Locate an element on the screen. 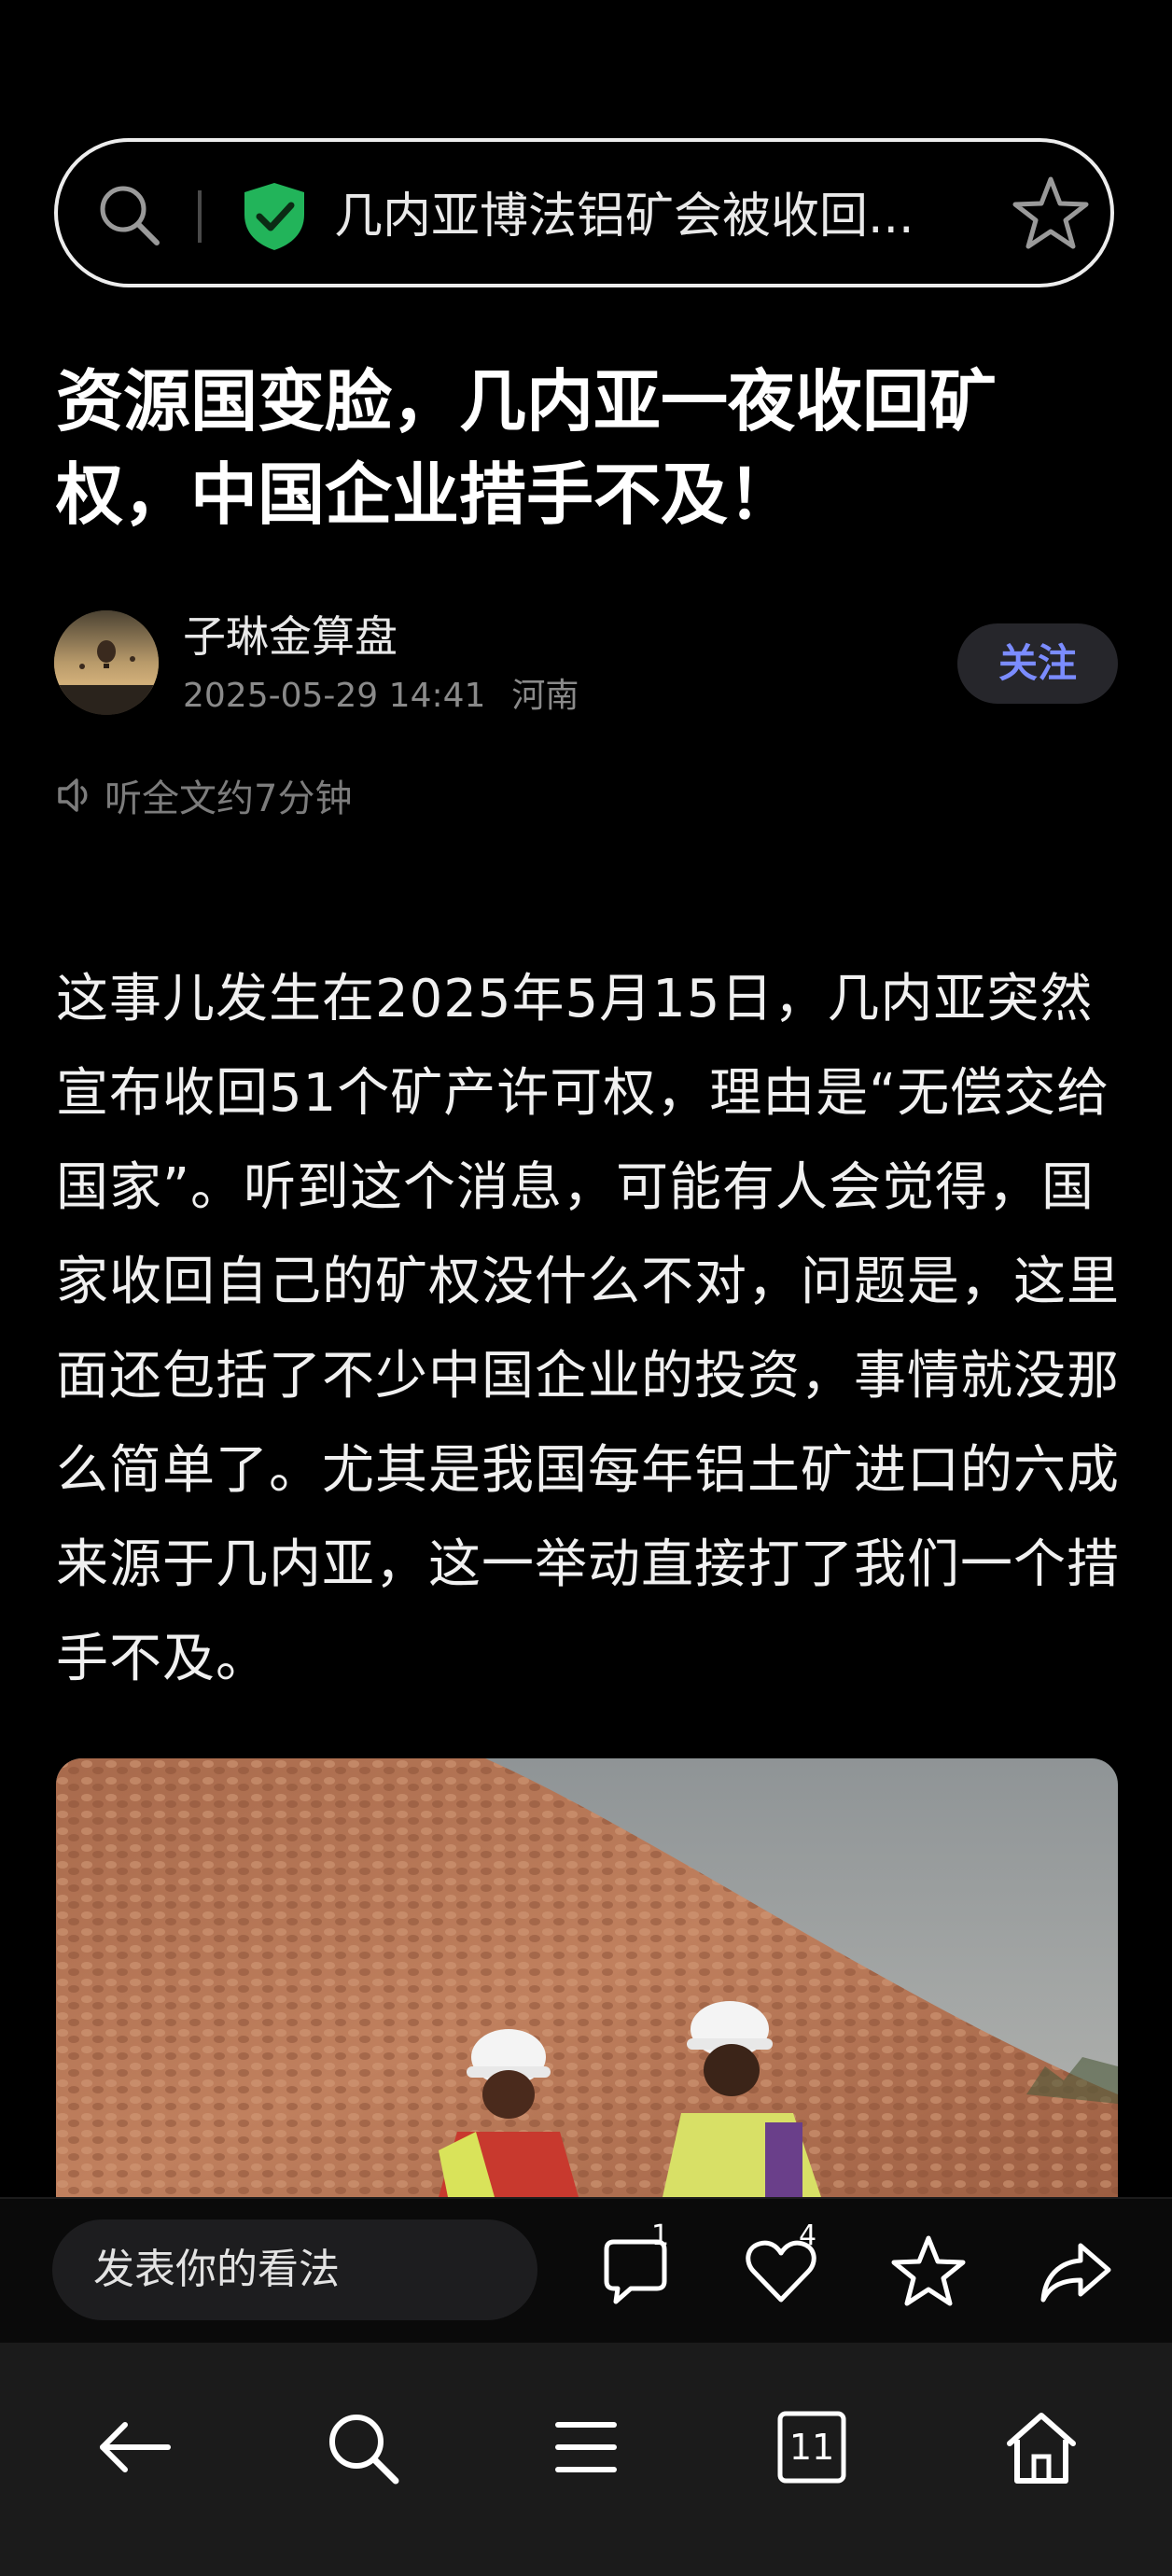  author-meta: 2025-05-29 14:41 河南 is located at coordinates (381, 696).